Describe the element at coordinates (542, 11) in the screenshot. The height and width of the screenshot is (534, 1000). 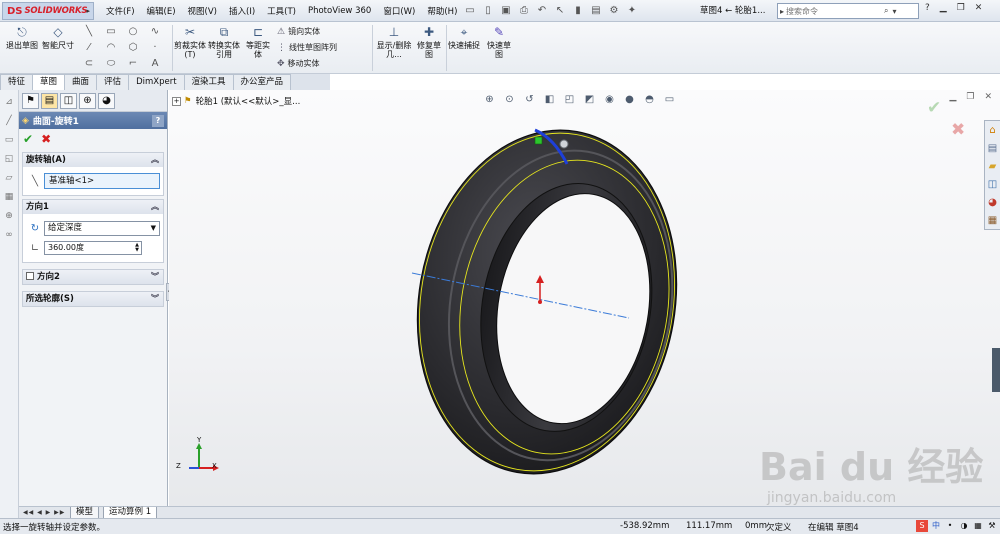
I see `undo-icon: ↶` at that location.